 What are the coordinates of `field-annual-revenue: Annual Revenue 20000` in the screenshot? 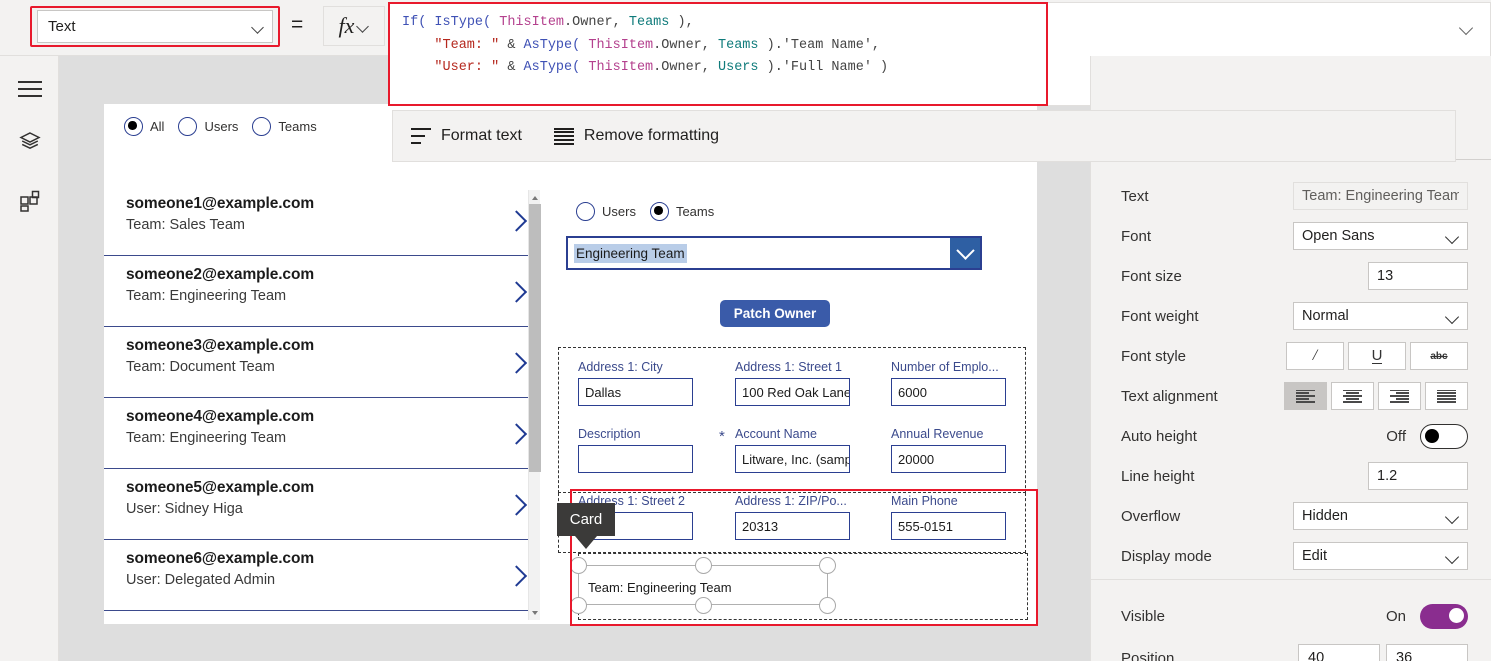 It's located at (948, 450).